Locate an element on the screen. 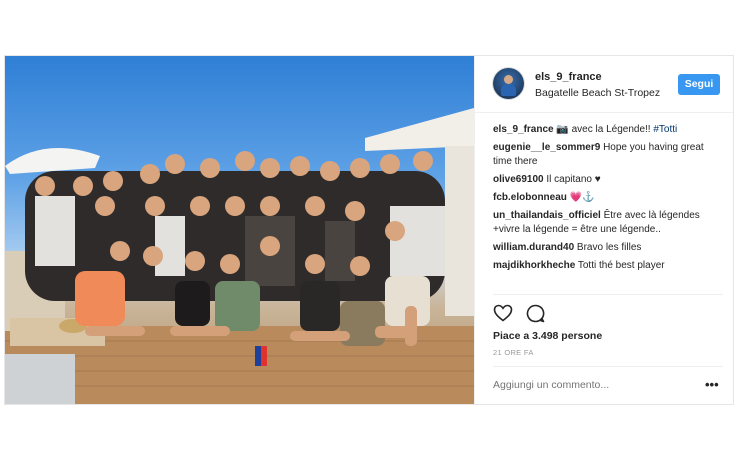  follow-button: Segui is located at coordinates (699, 84).